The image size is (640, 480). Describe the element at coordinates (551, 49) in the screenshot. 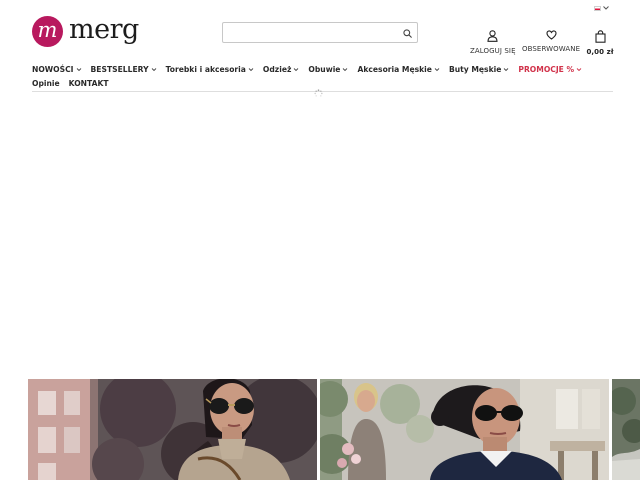

I see `wishlist-label: OBSERWOWANE` at that location.